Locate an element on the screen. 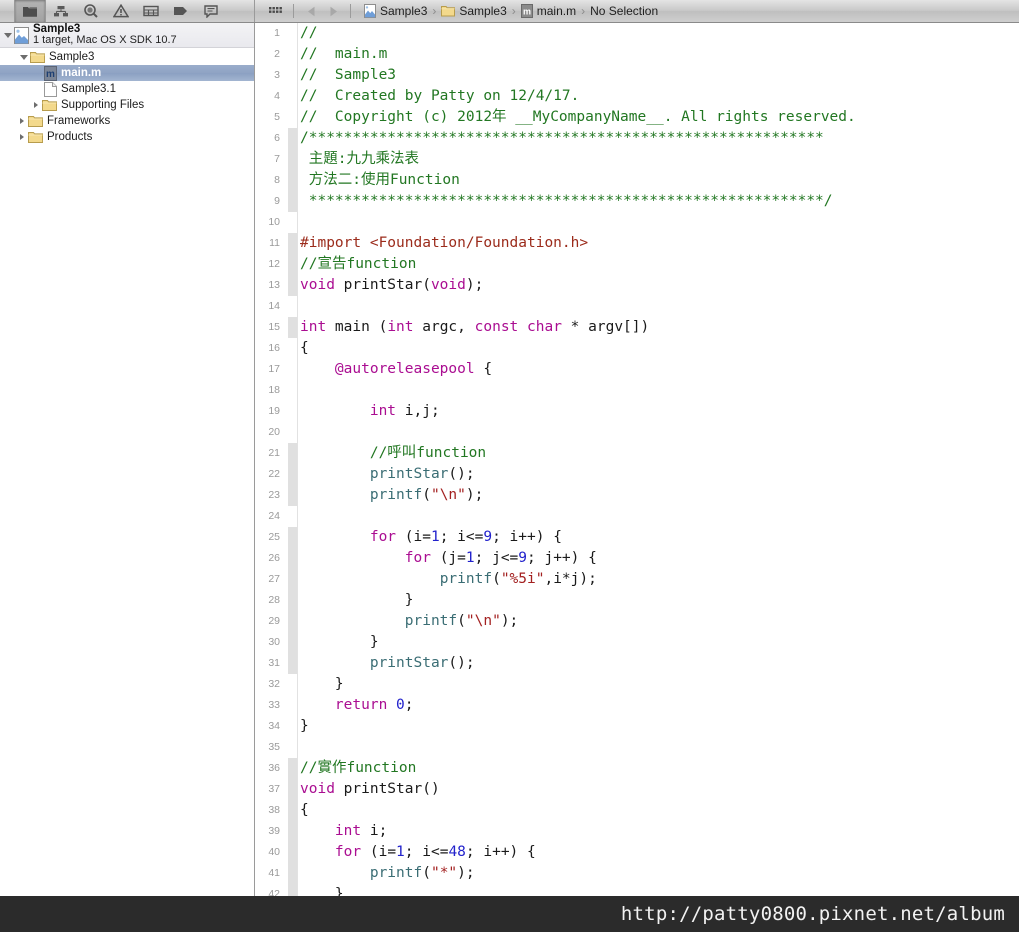 The image size is (1019, 932). breadcrumb-item-file: m main.m is located at coordinates (548, 11).